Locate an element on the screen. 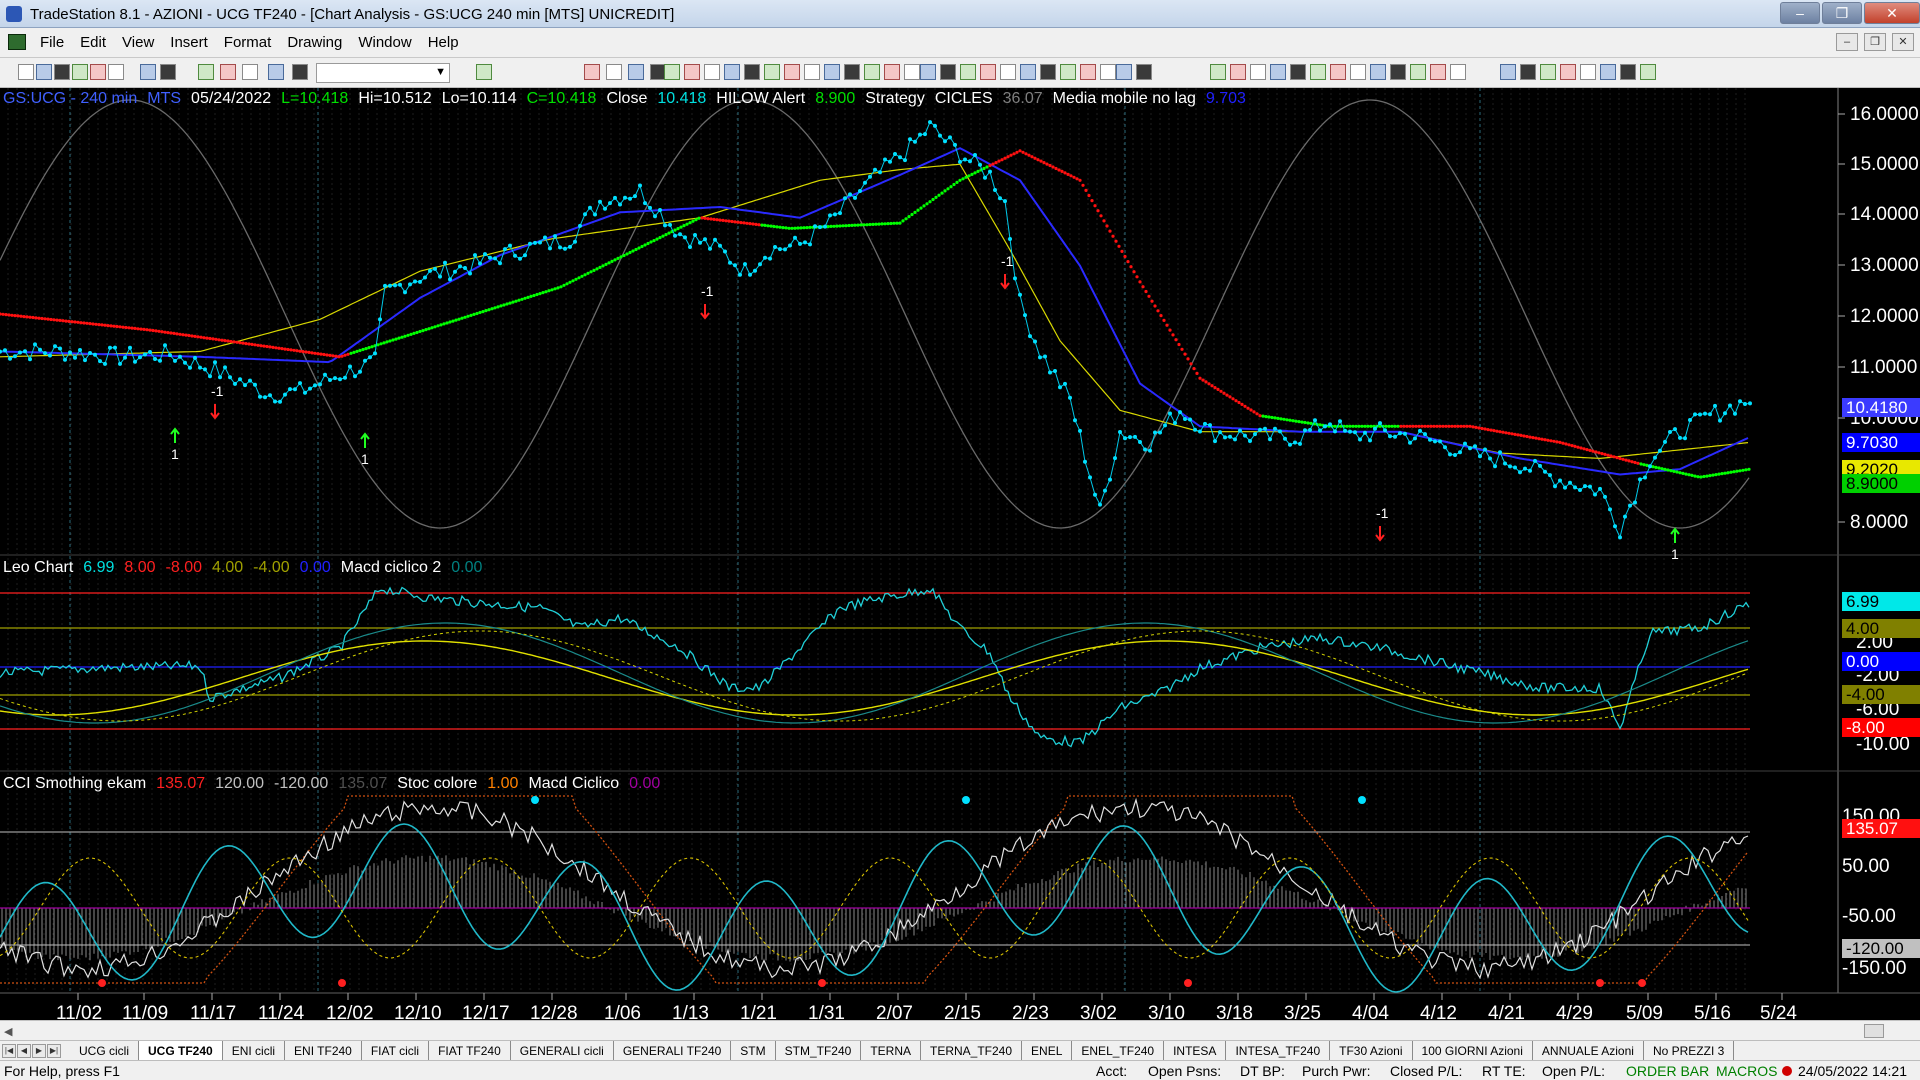 The height and width of the screenshot is (1080, 1920). tab-prev-icon: ◀ is located at coordinates (24, 1051).